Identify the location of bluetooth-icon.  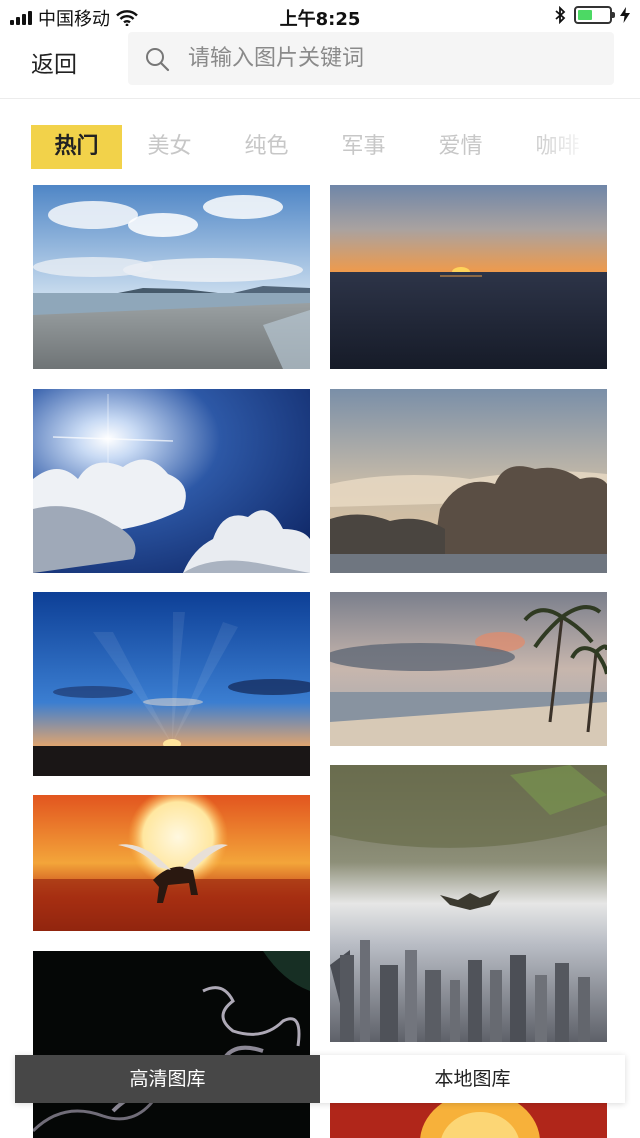
(560, 15).